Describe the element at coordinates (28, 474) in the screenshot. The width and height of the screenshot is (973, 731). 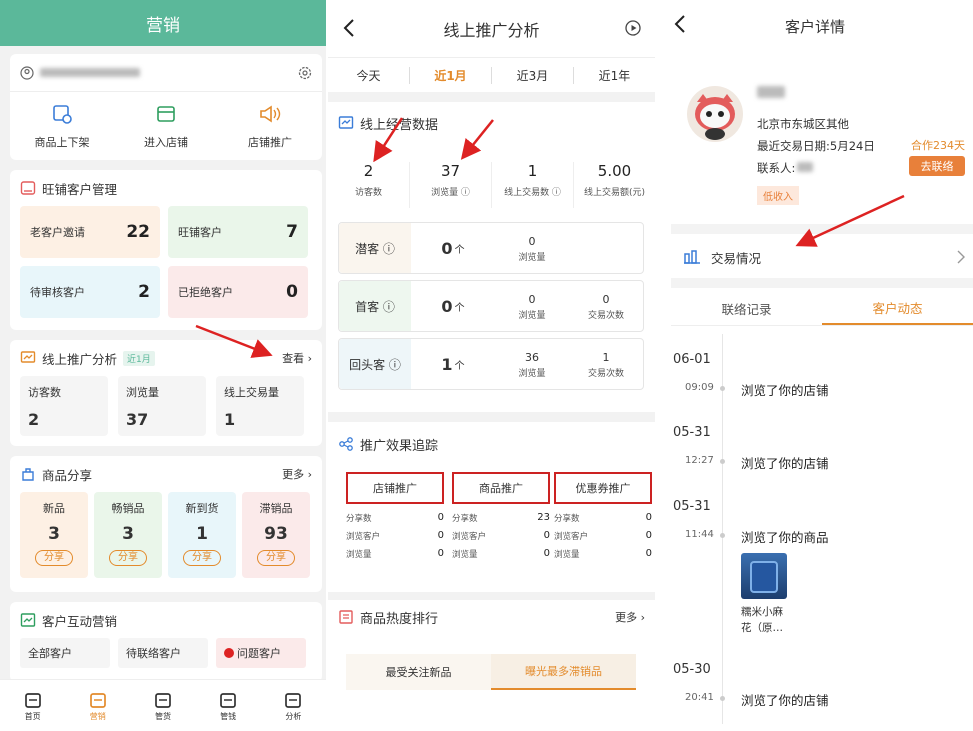
I see `share-icon` at that location.